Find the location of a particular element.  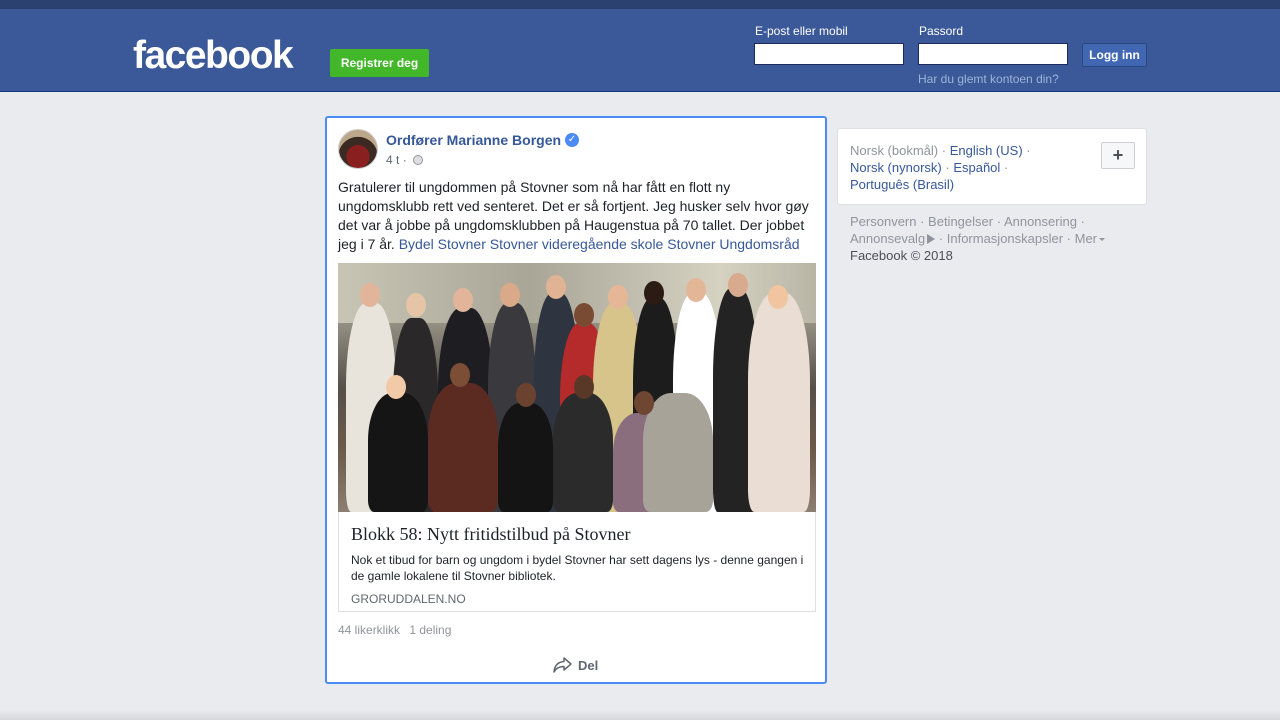

globe-icon is located at coordinates (418, 160).